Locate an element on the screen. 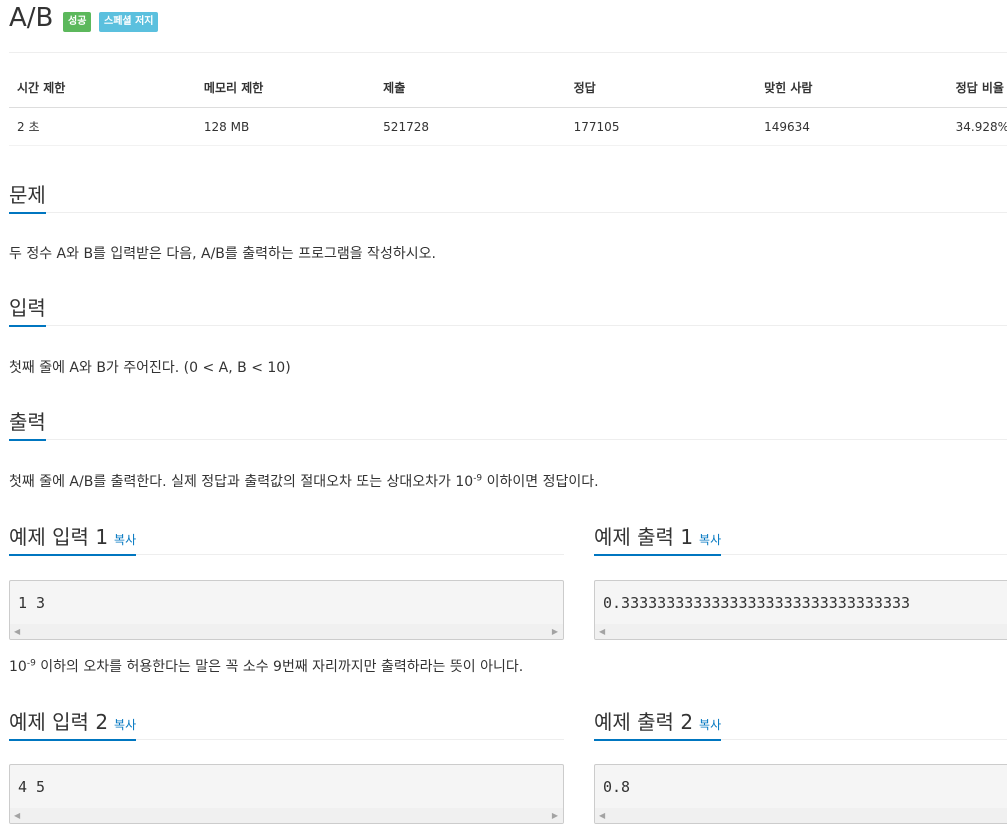 Image resolution: width=1007 pixels, height=840 pixels. sample-output-2-title-text: 예제 출력 2 is located at coordinates (644, 722).